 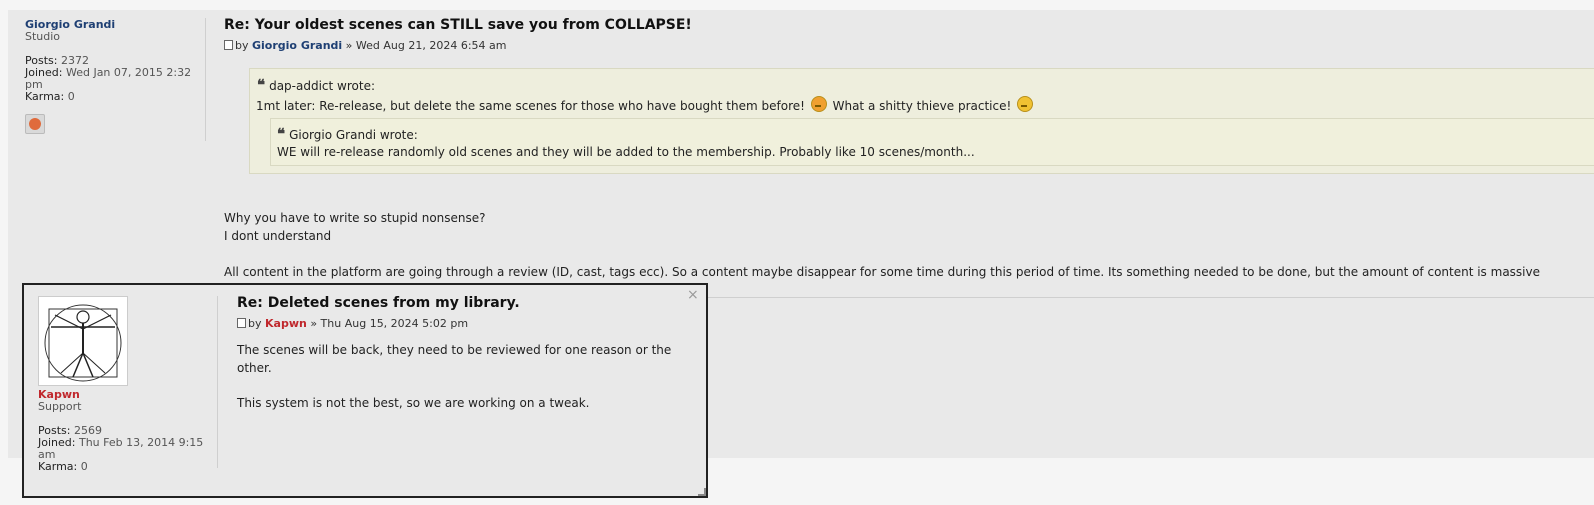 I want to click on quote-header: ❝ dap-addict wrote:, so click(x=316, y=85).